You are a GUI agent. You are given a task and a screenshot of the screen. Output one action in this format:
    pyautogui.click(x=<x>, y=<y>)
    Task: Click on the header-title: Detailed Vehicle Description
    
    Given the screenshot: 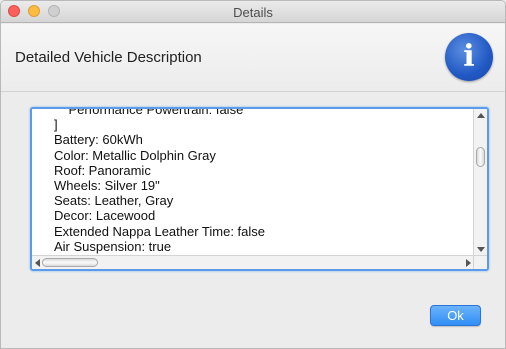 What is the action you would take?
    pyautogui.click(x=108, y=57)
    